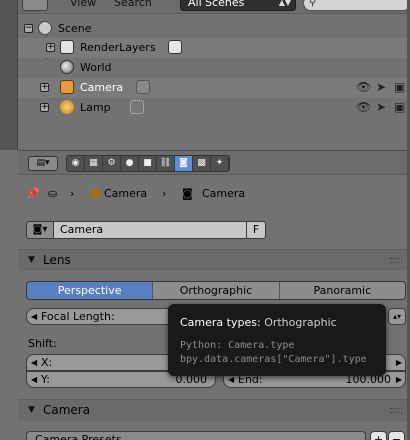 This screenshot has width=410, height=440. I want to click on camera-type-selector: Perspective Orthographic Panoramic, so click(216, 290).